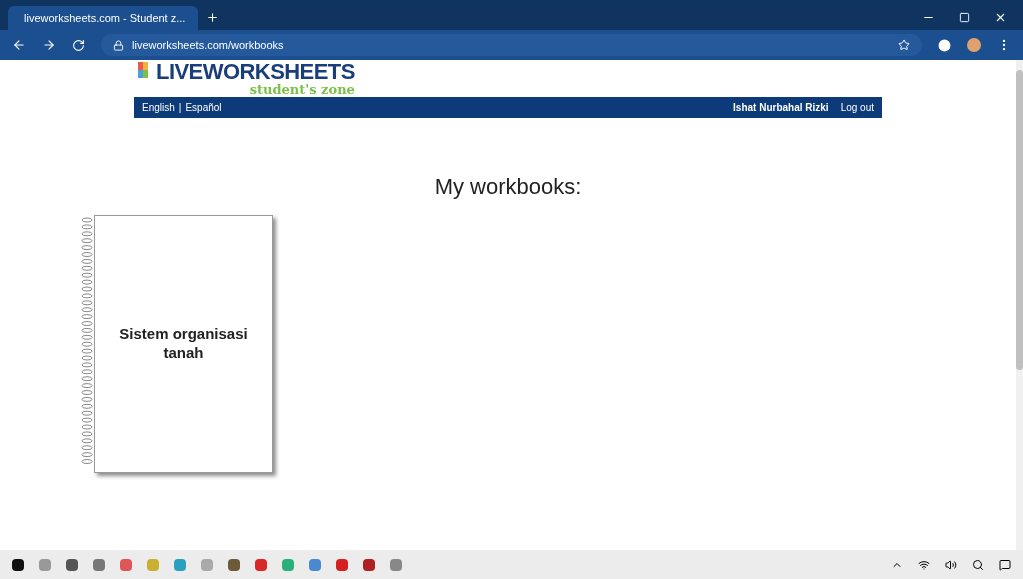 The image size is (1023, 579). I want to click on logo-text: LIVEWORKSHEETS, so click(255, 72).